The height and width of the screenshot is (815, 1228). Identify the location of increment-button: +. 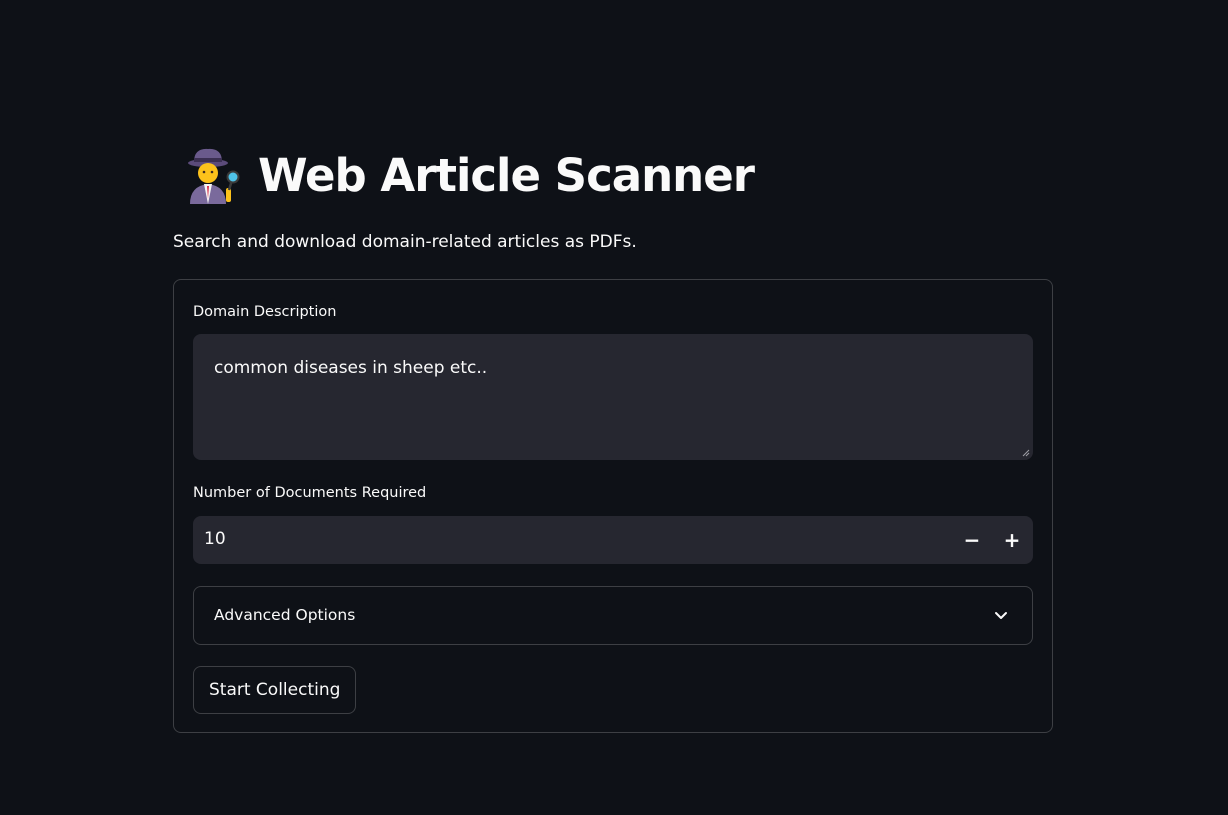
(1012, 540).